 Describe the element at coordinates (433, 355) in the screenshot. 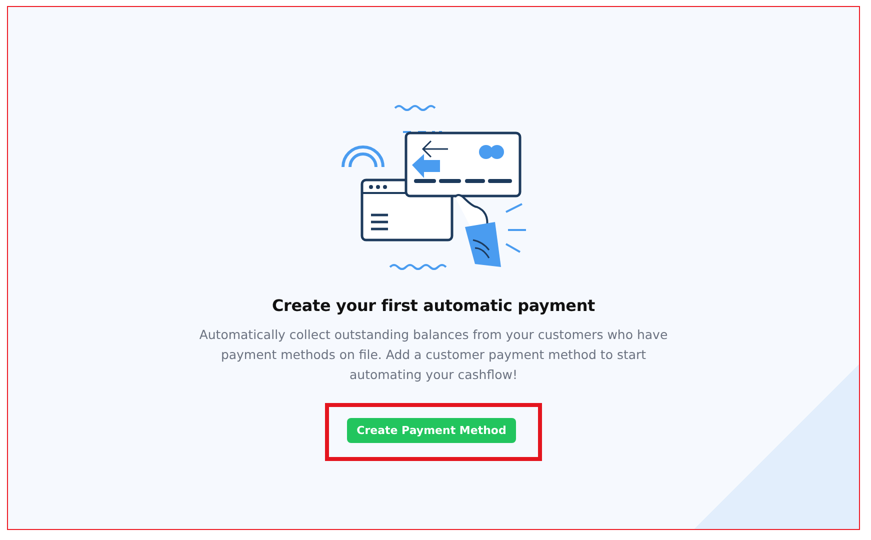

I see `empty-state-description: Automatically collect outstanding balances from your customers who have payment methods on file. Add a customer payment method to start automating your cashflow!` at that location.